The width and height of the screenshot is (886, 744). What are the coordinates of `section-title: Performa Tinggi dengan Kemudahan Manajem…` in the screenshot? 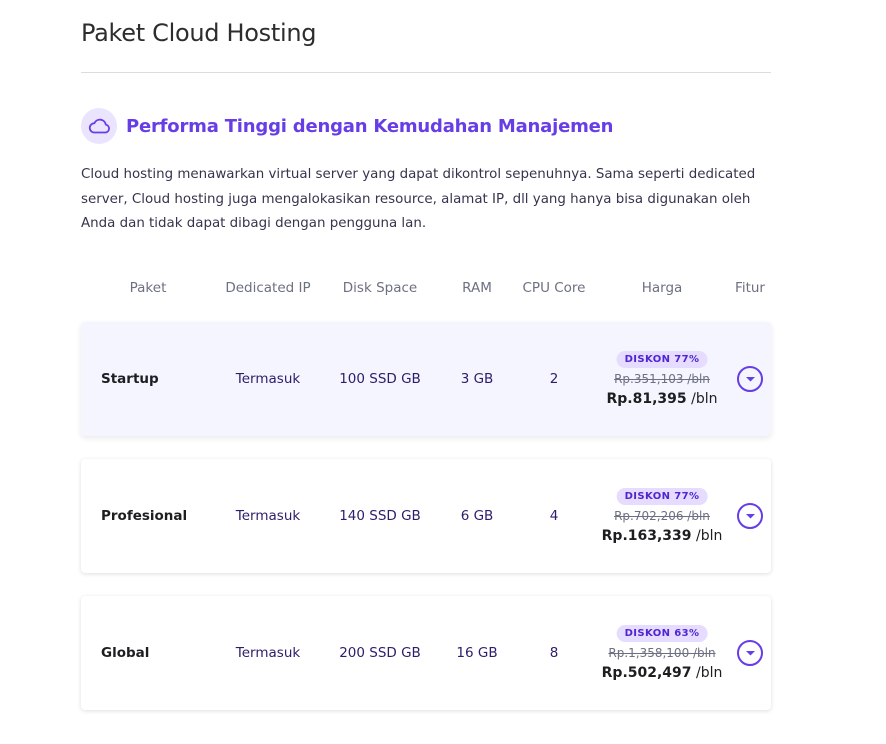 It's located at (370, 126).